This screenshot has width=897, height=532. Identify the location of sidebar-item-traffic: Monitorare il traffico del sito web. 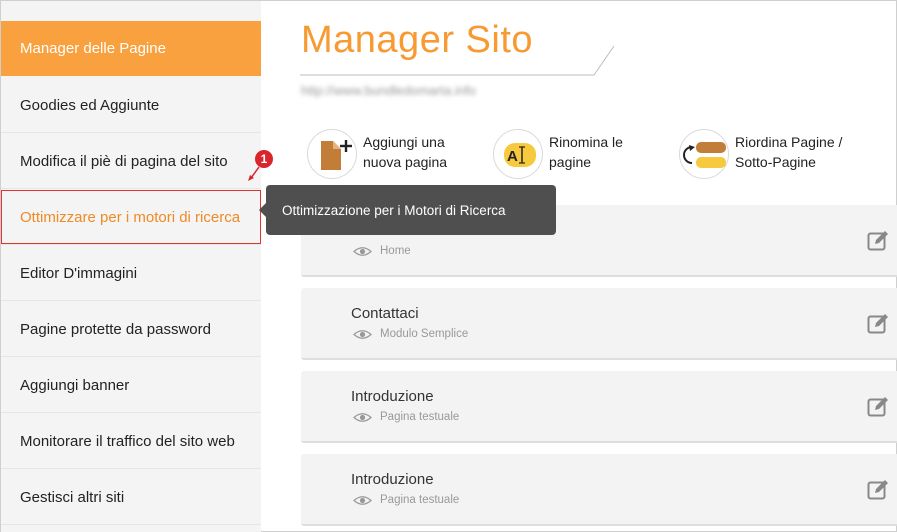
(131, 441).